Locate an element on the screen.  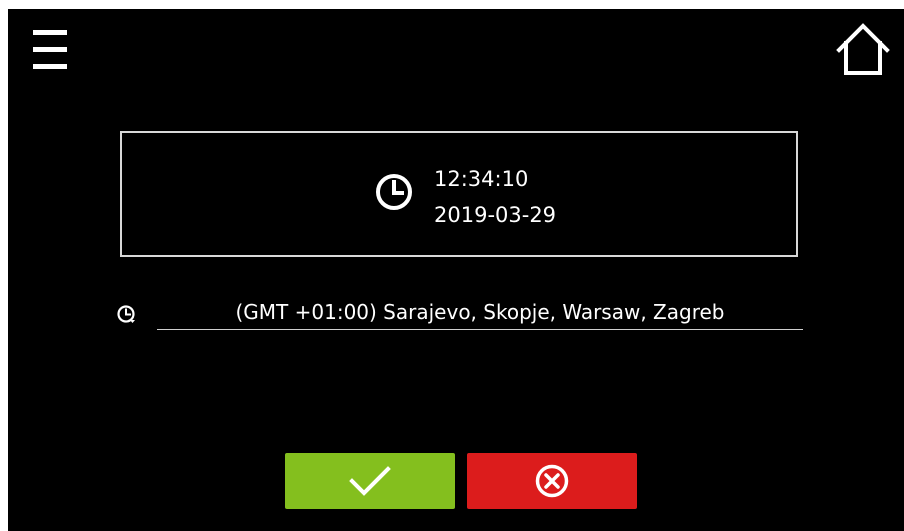
clock-icon is located at coordinates (394, 192).